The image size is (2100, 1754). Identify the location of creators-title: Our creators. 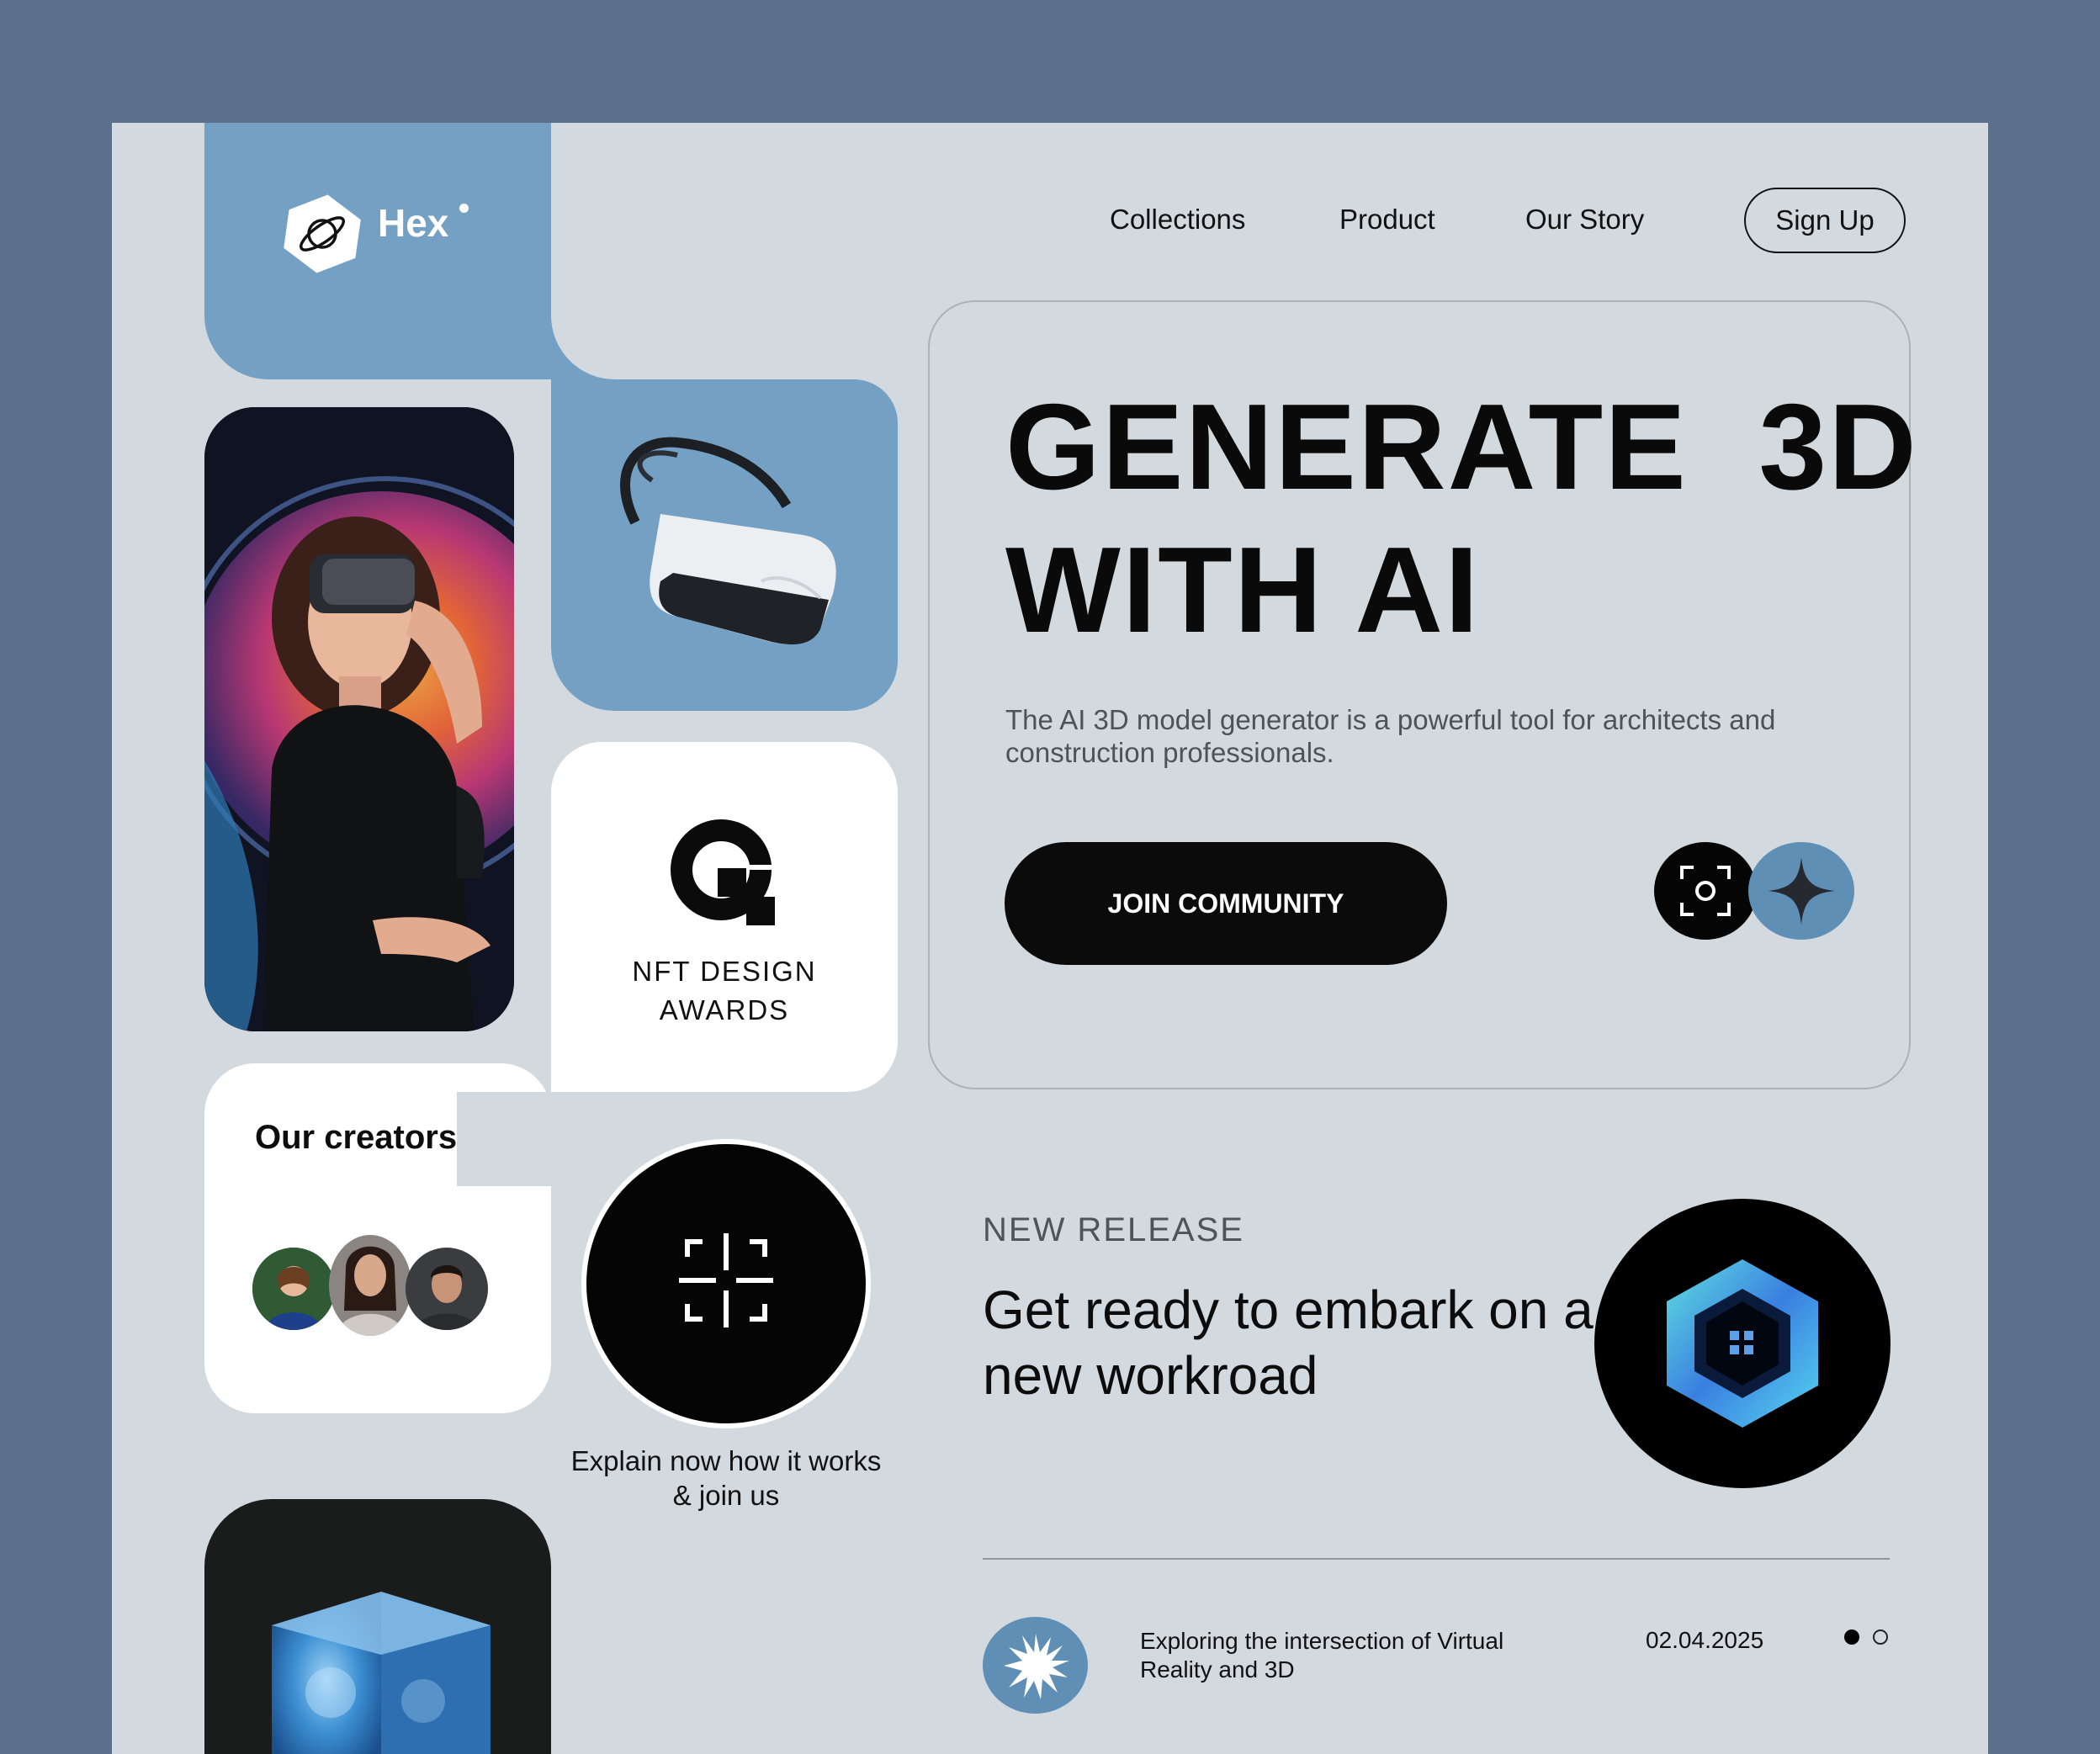
(356, 1138).